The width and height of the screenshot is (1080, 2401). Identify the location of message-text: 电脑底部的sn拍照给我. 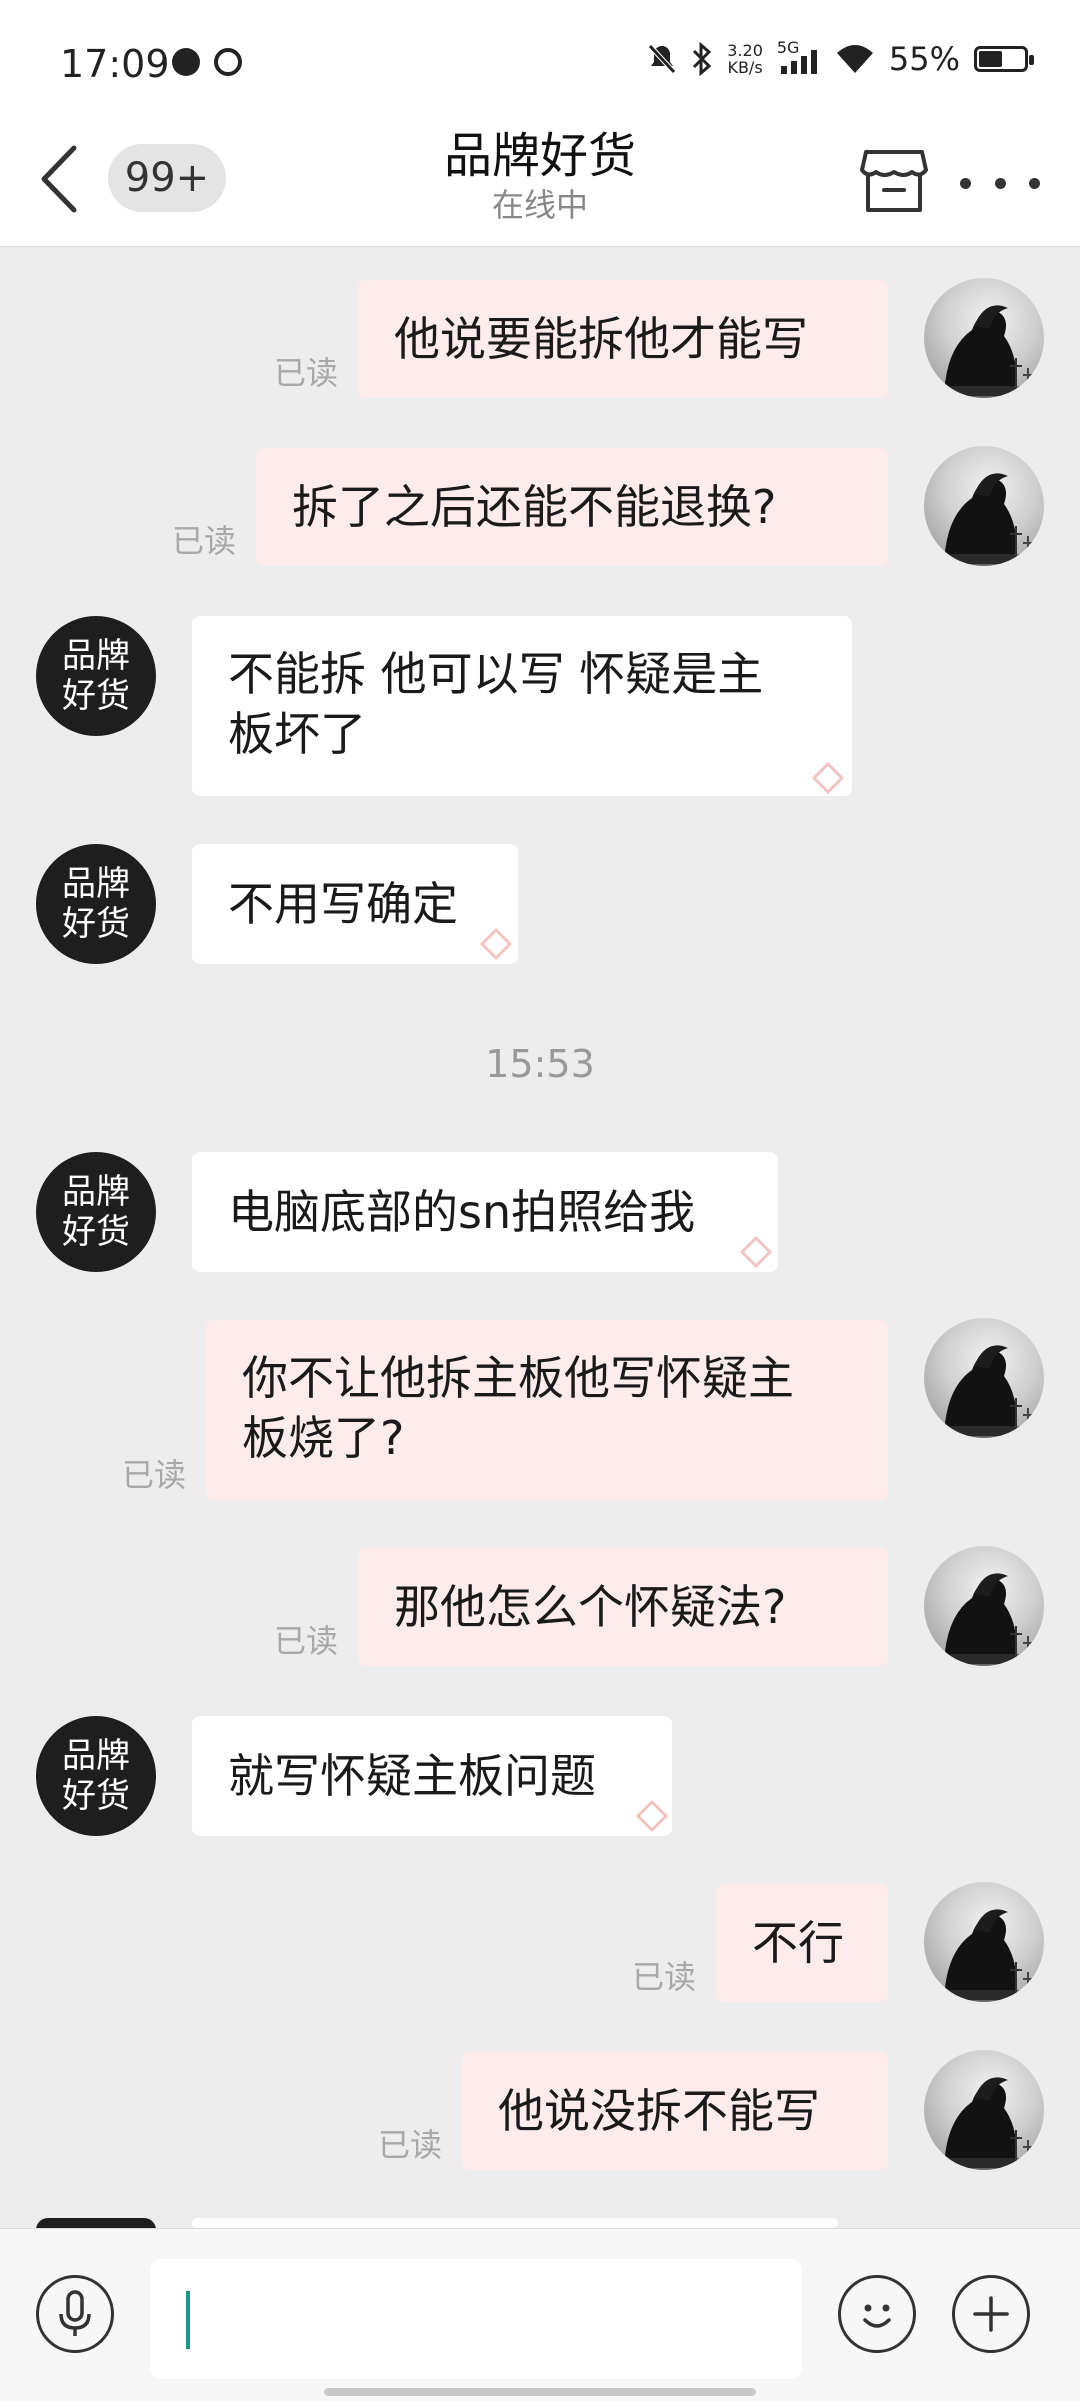
(462, 1212).